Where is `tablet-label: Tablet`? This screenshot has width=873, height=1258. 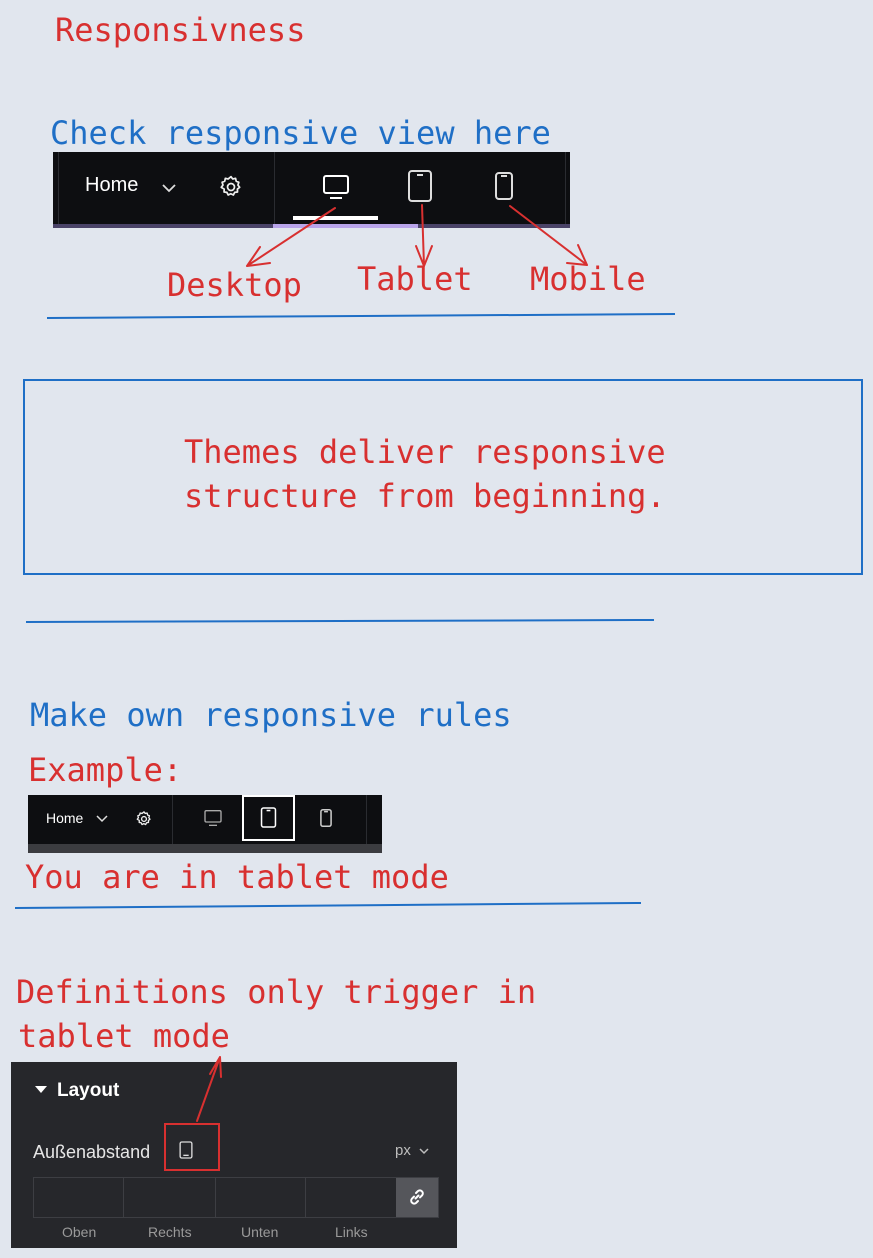 tablet-label: Tablet is located at coordinates (415, 279).